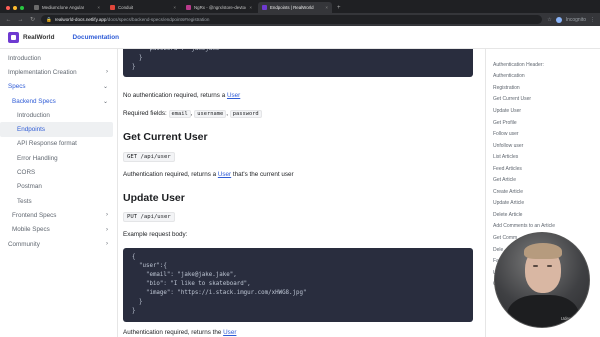 Image resolution: width=600 pixels, height=337 pixels. What do you see at coordinates (143, 7) in the screenshot?
I see `browser-tab: Conduit ×` at bounding box center [143, 7].